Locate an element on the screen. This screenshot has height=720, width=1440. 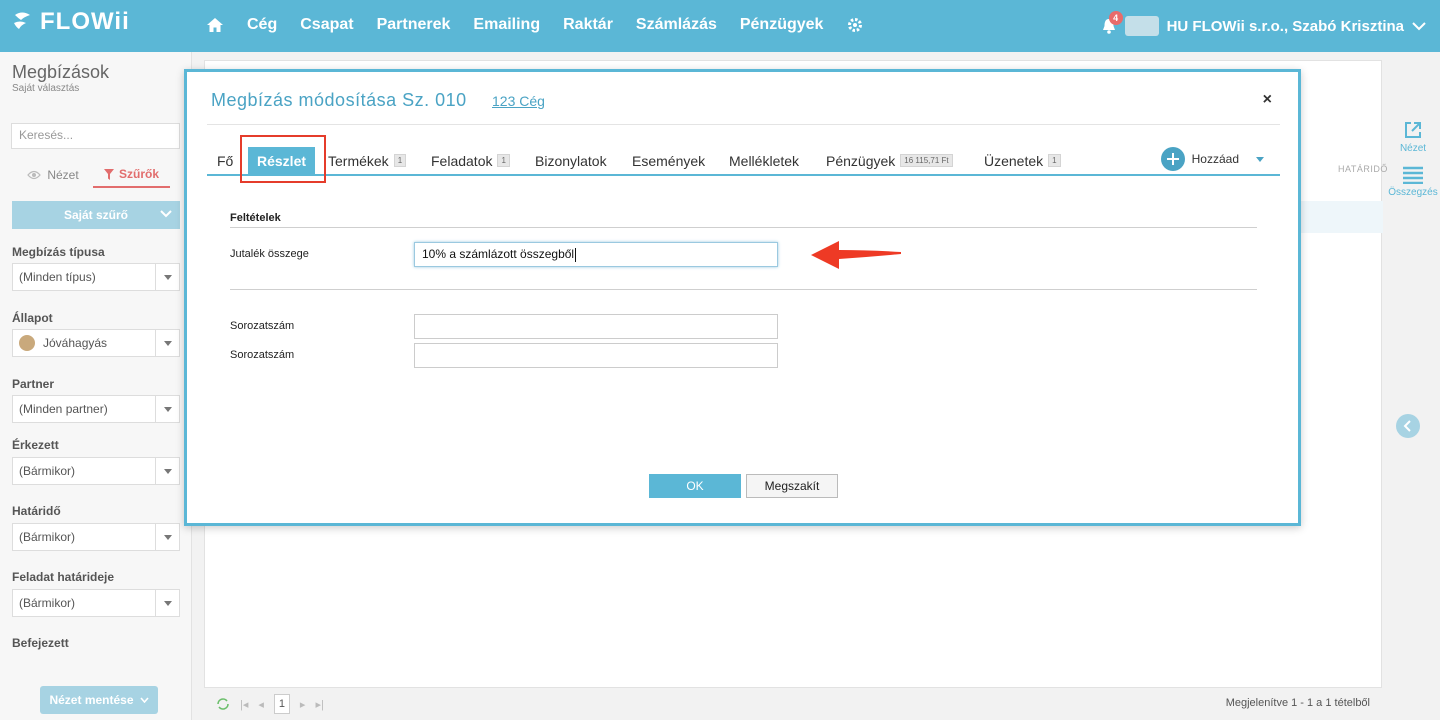
page-number: 1 is located at coordinates (281, 704).